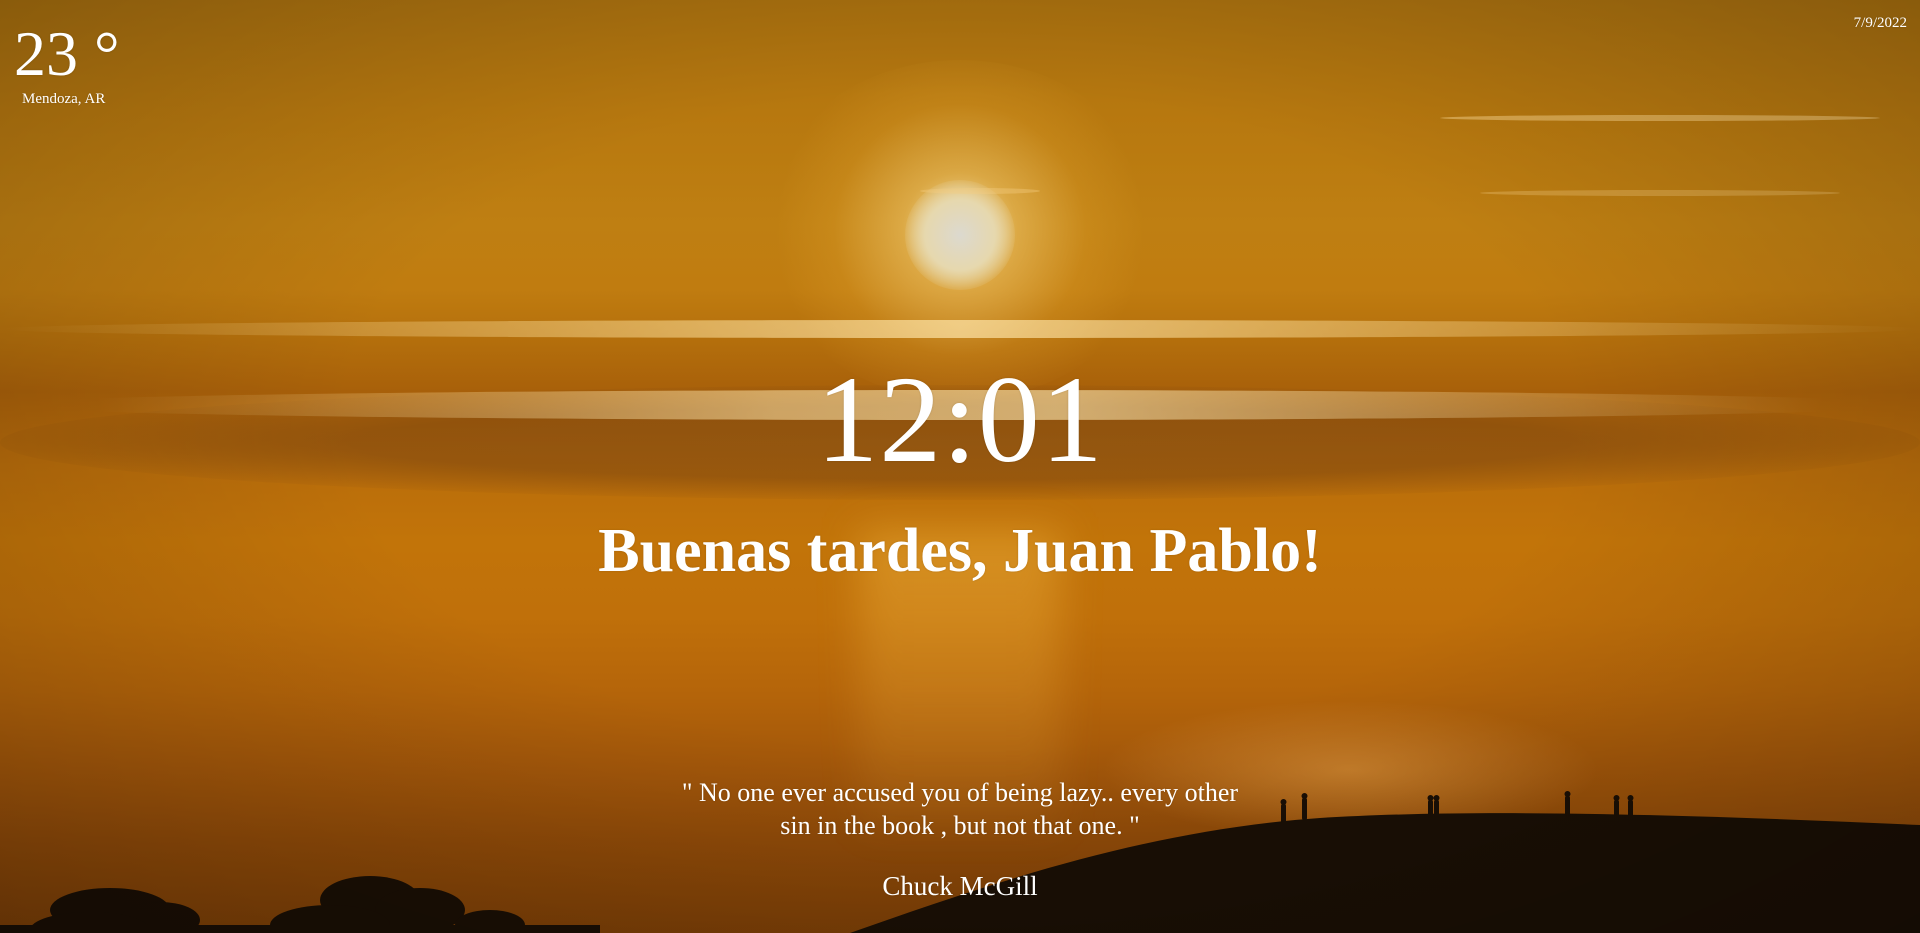 The height and width of the screenshot is (933, 1920). Describe the element at coordinates (960, 419) in the screenshot. I see `clock: 12:01` at that location.